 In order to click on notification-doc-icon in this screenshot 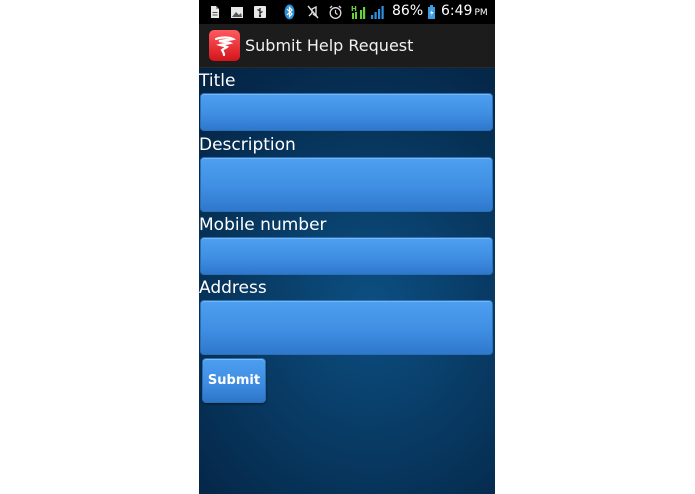, I will do `click(215, 12)`.